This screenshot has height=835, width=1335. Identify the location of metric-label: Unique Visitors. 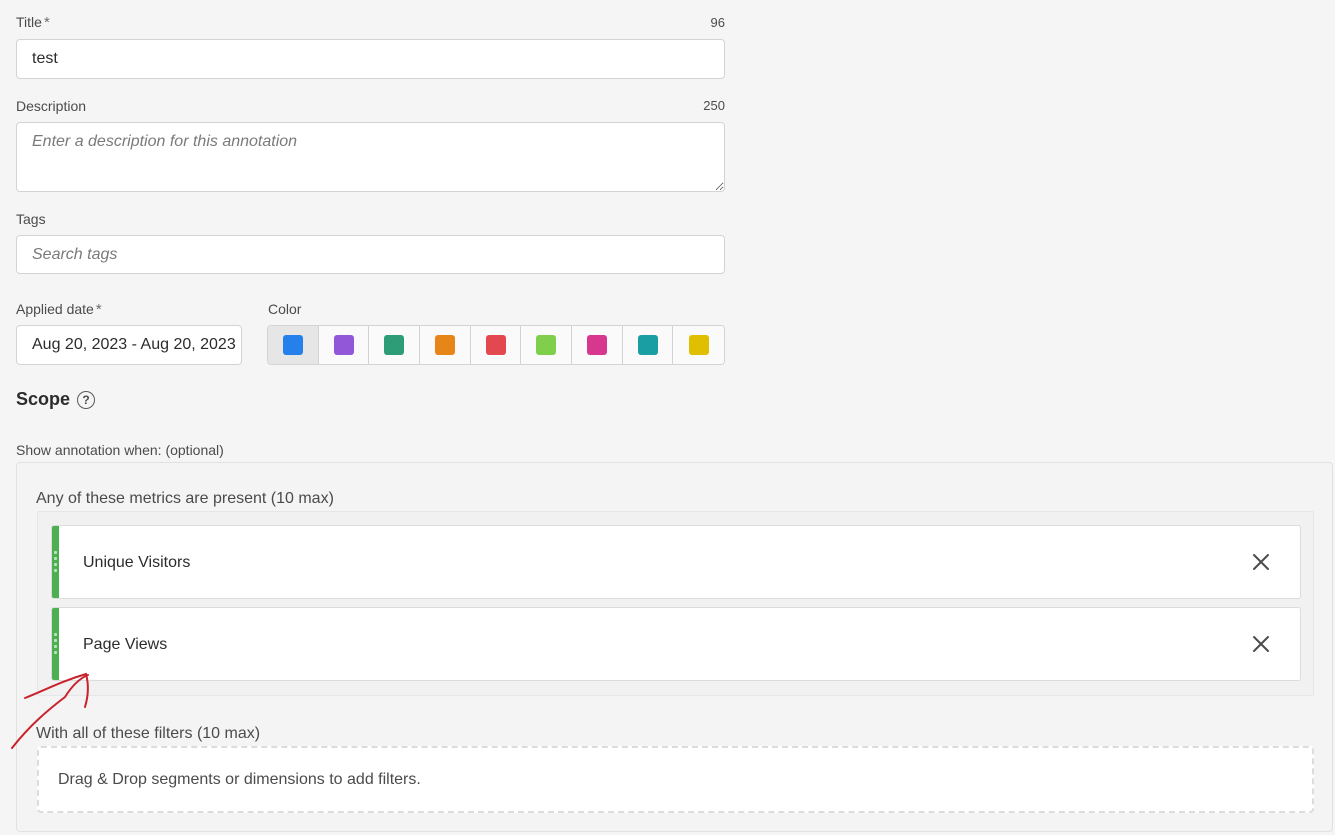
(137, 562).